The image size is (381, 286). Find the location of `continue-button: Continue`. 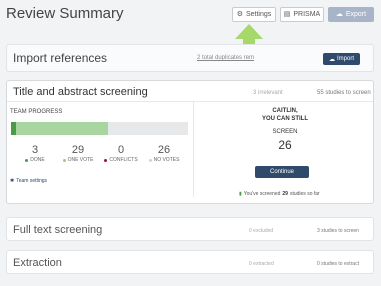

continue-button: Continue is located at coordinates (282, 172).